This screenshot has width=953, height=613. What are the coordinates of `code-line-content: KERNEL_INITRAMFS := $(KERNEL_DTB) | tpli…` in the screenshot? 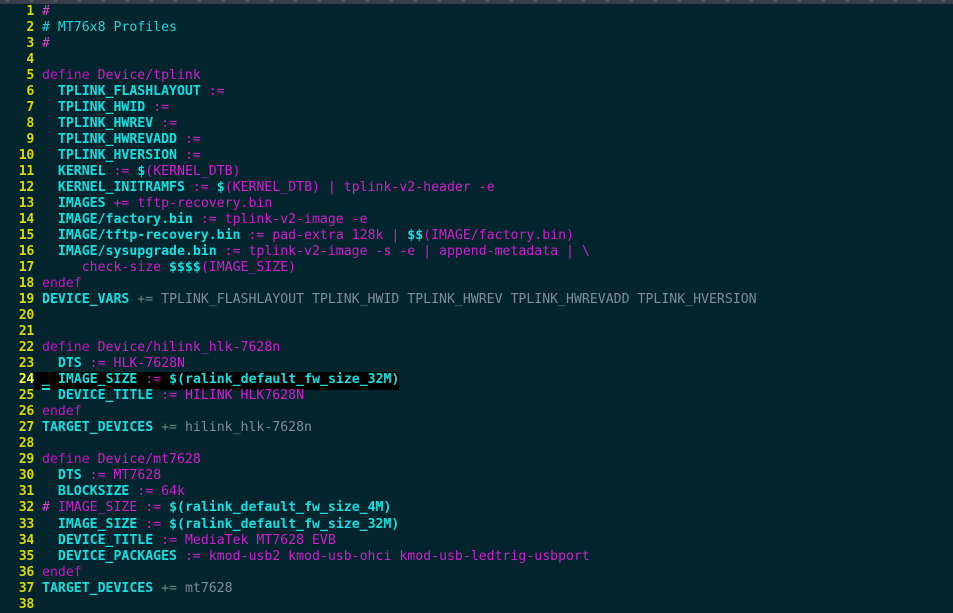 It's located at (264, 187).